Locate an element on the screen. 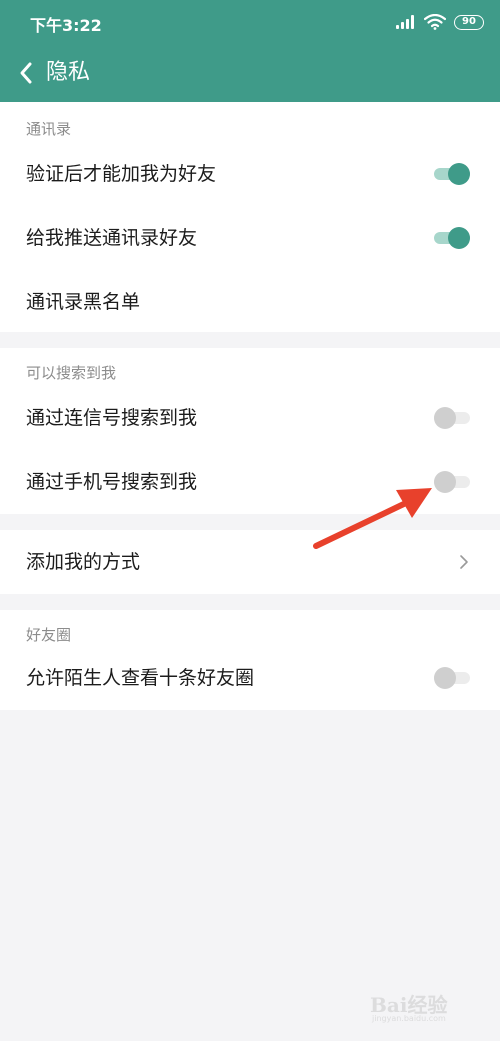  row-label: 验证后才能加我为好友 is located at coordinates (121, 174).